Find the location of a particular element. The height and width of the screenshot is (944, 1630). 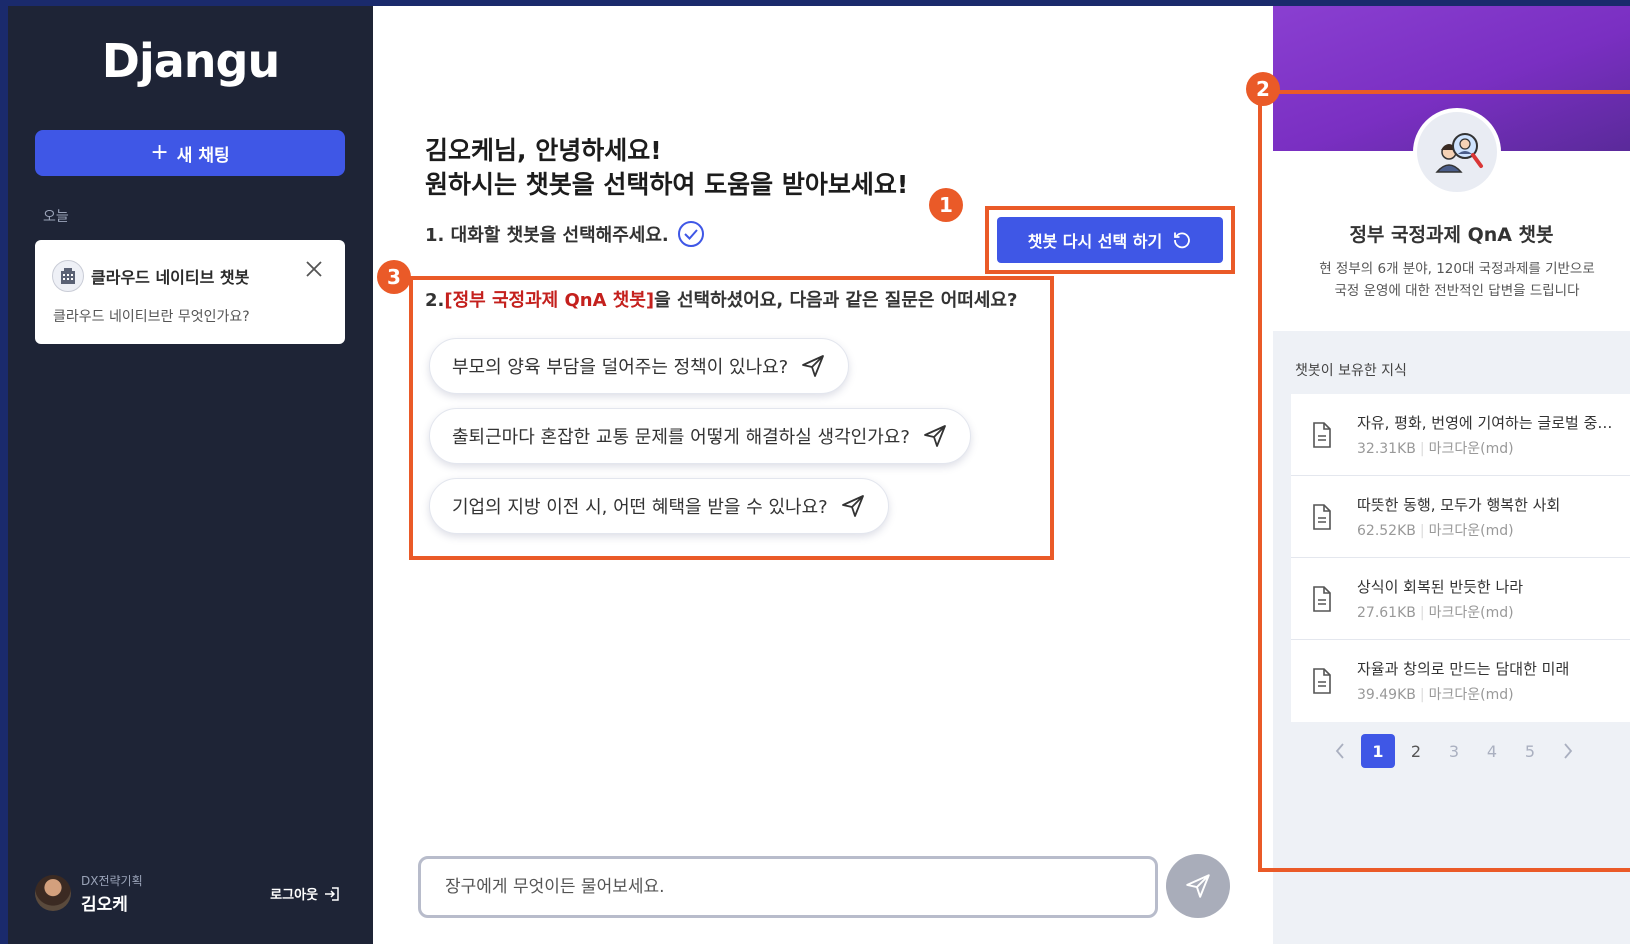

send-button is located at coordinates (1198, 886).